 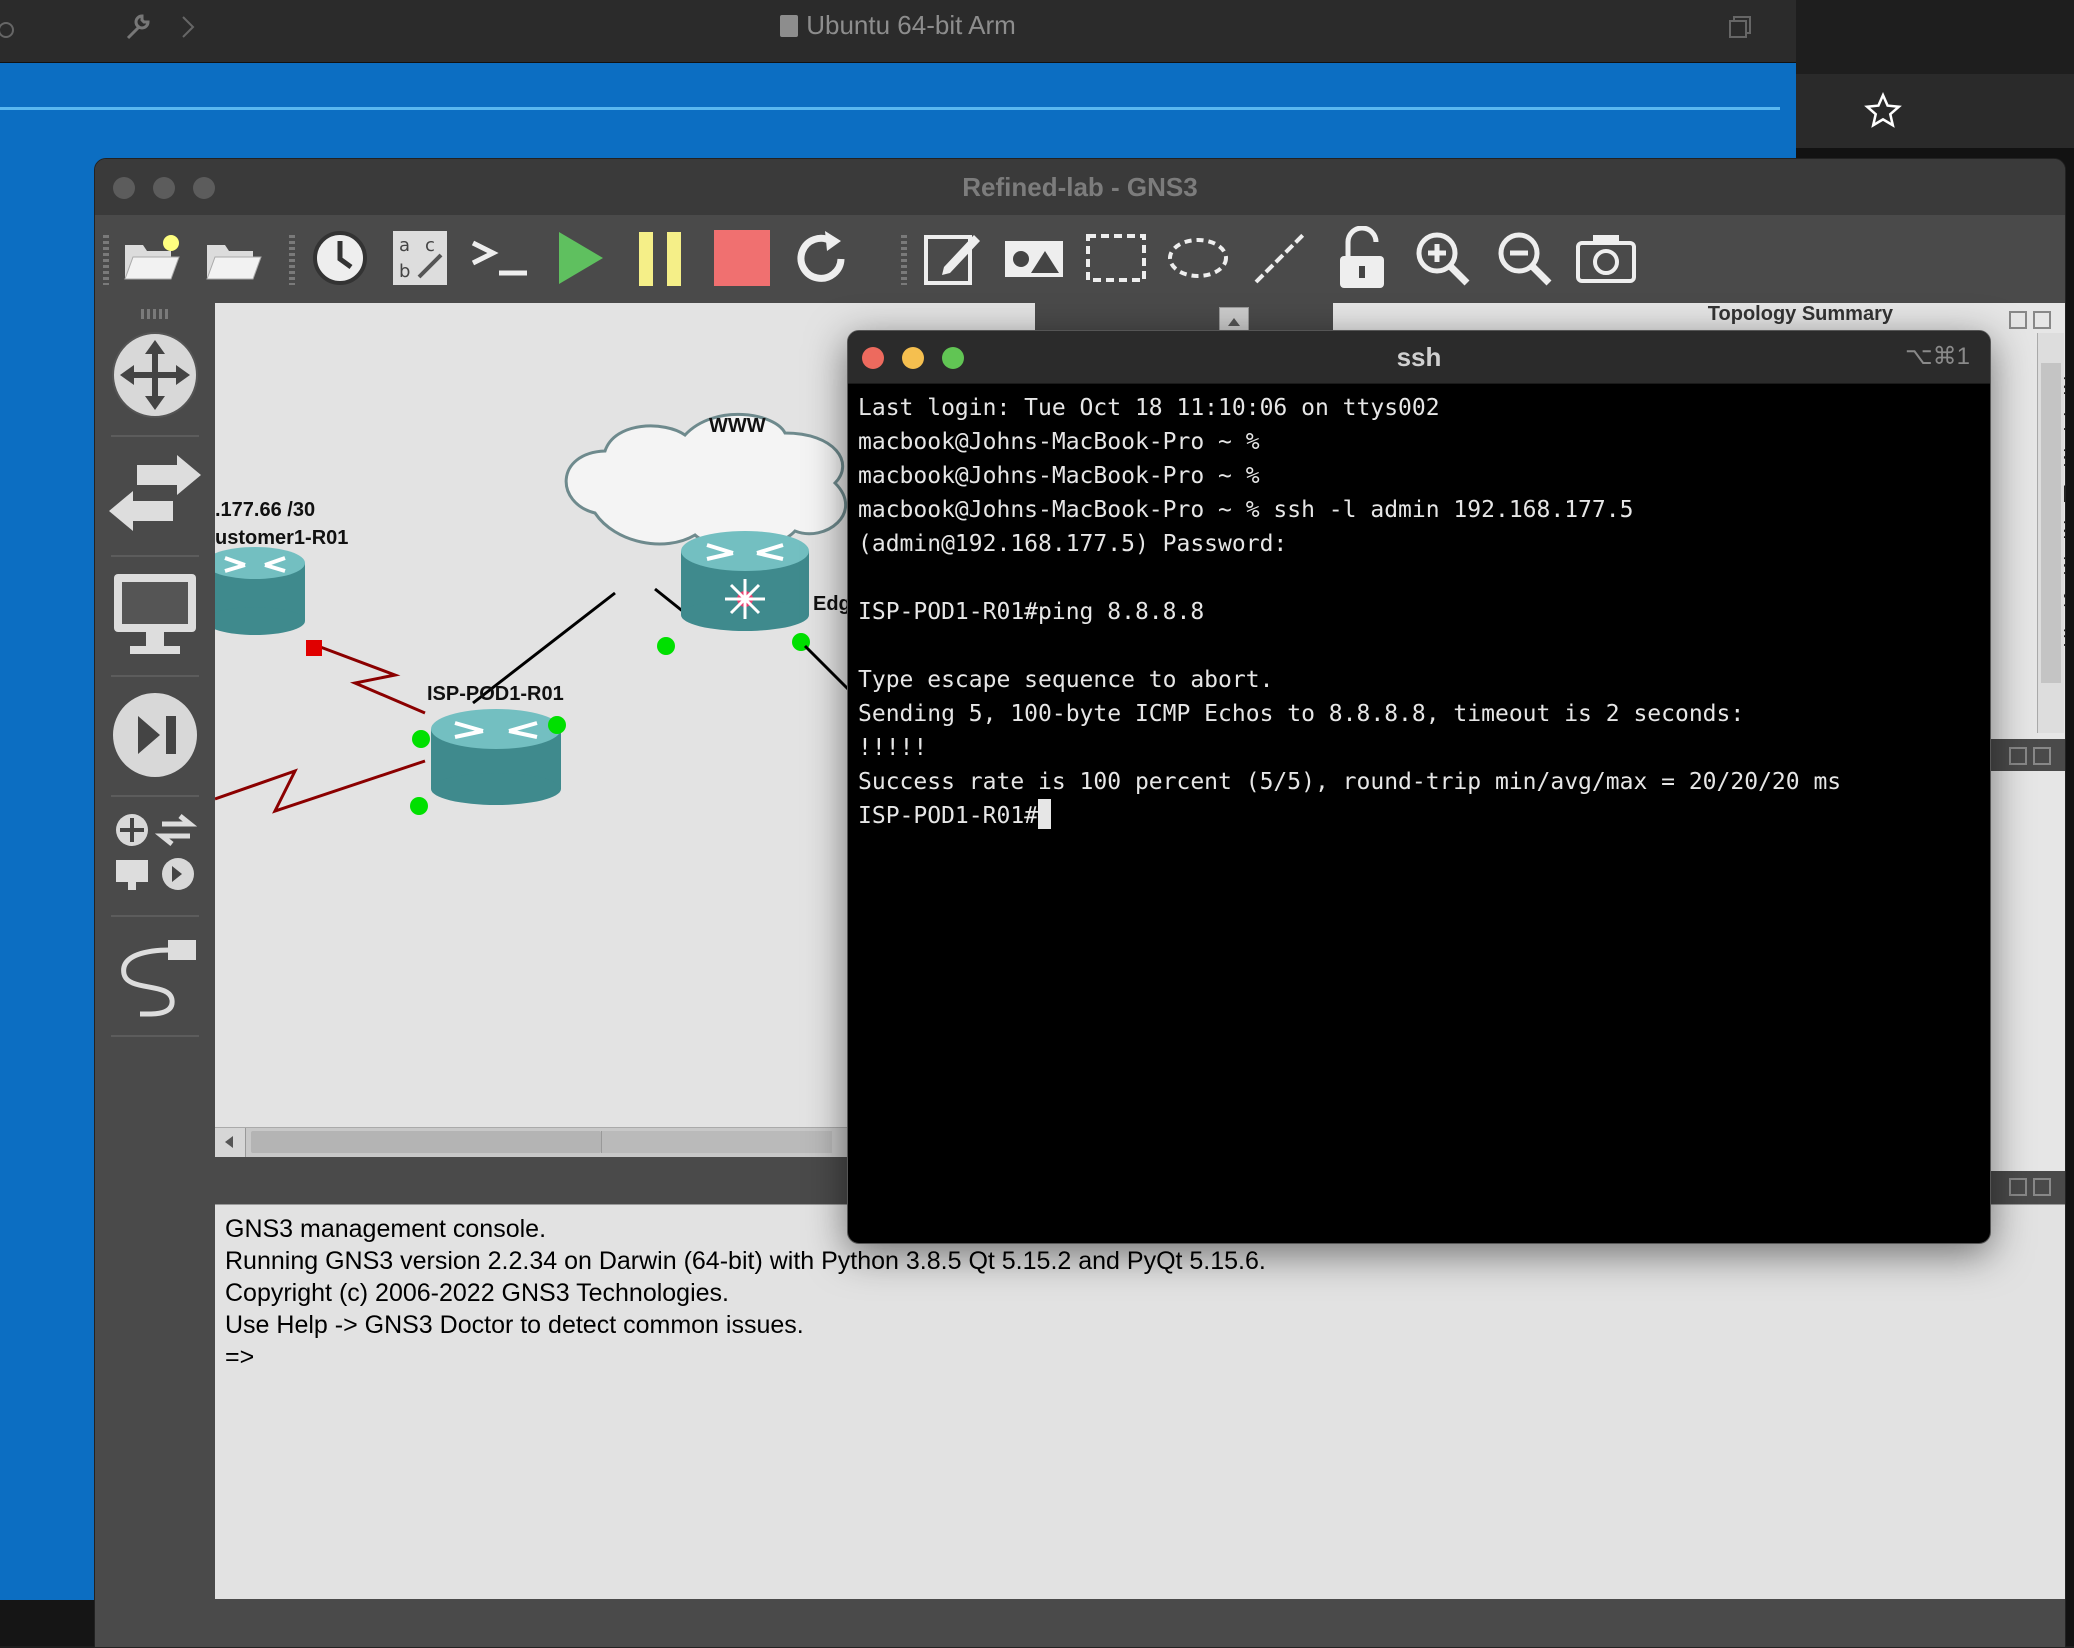 I want to click on router-customer1, so click(x=260, y=591).